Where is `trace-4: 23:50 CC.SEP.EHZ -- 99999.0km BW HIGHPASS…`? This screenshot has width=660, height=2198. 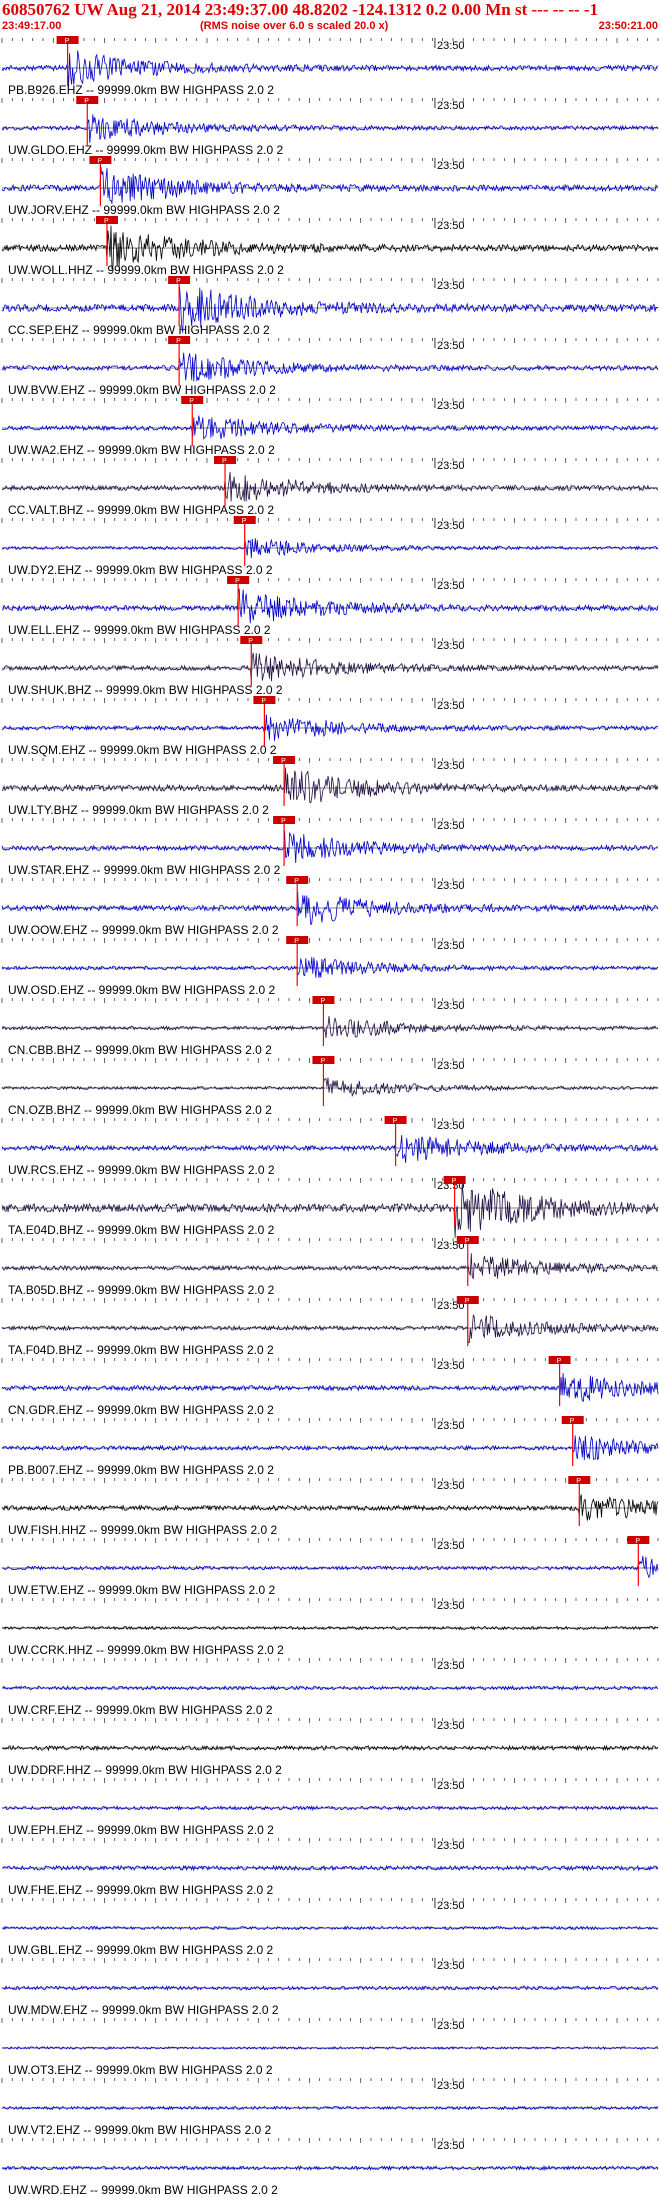 trace-4: 23:50 CC.SEP.EHZ -- 99999.0km BW HIGHPASS… is located at coordinates (330, 306).